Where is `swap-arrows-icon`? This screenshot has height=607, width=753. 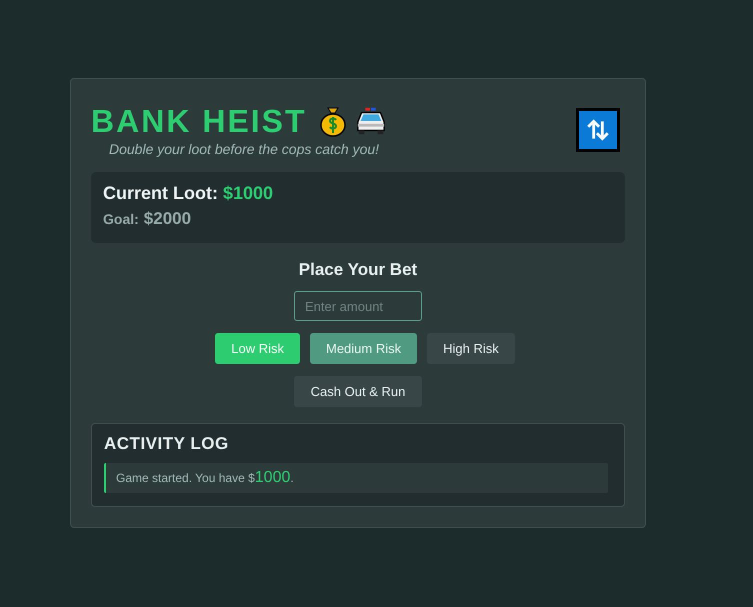 swap-arrows-icon is located at coordinates (598, 130).